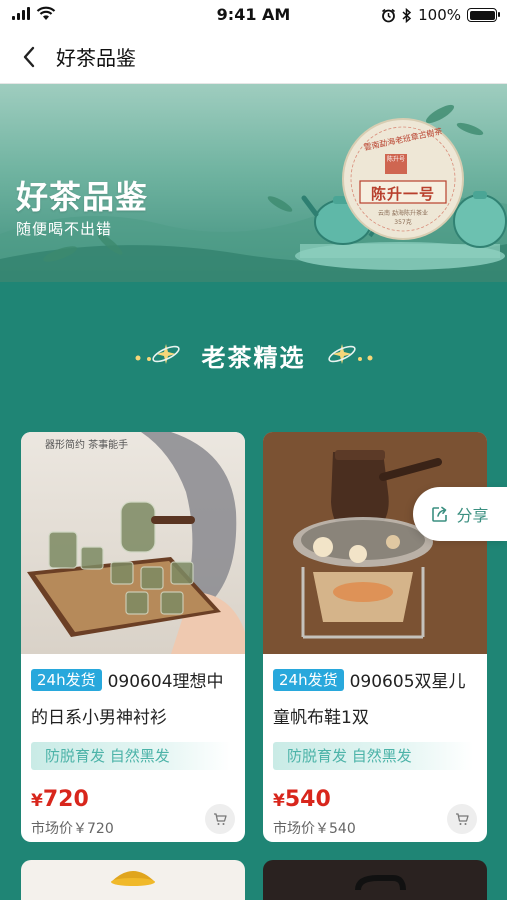 Image resolution: width=507 pixels, height=900 pixels. What do you see at coordinates (377, 700) in the screenshot?
I see `product-title: 24h发货 090605双星儿童帆布鞋1双` at bounding box center [377, 700].